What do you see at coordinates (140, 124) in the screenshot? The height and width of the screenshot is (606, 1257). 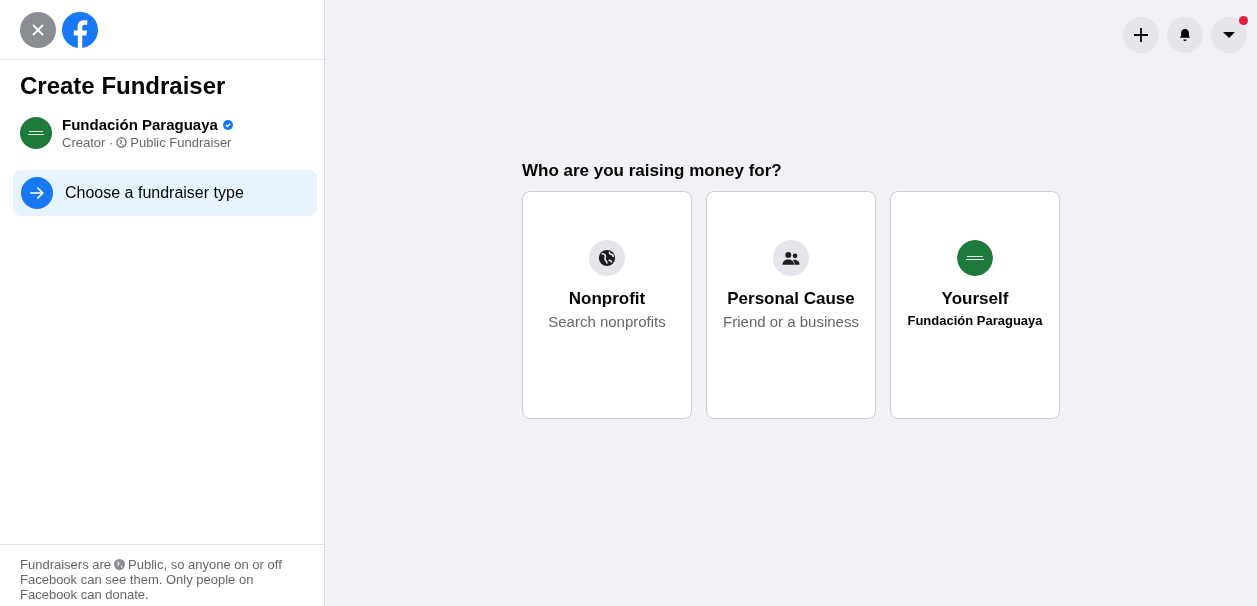 I see `organization-name: Fundación Paraguaya` at bounding box center [140, 124].